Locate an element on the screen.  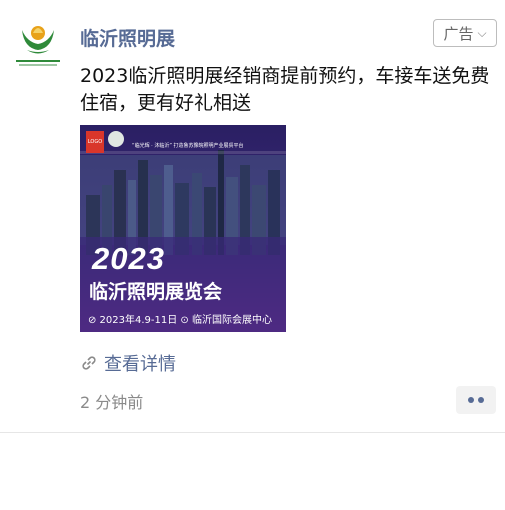
post-content: 2023临沂照明展经销商提前预约，车接车送免费住宿，更有好礼相送 is located at coordinates (285, 89).